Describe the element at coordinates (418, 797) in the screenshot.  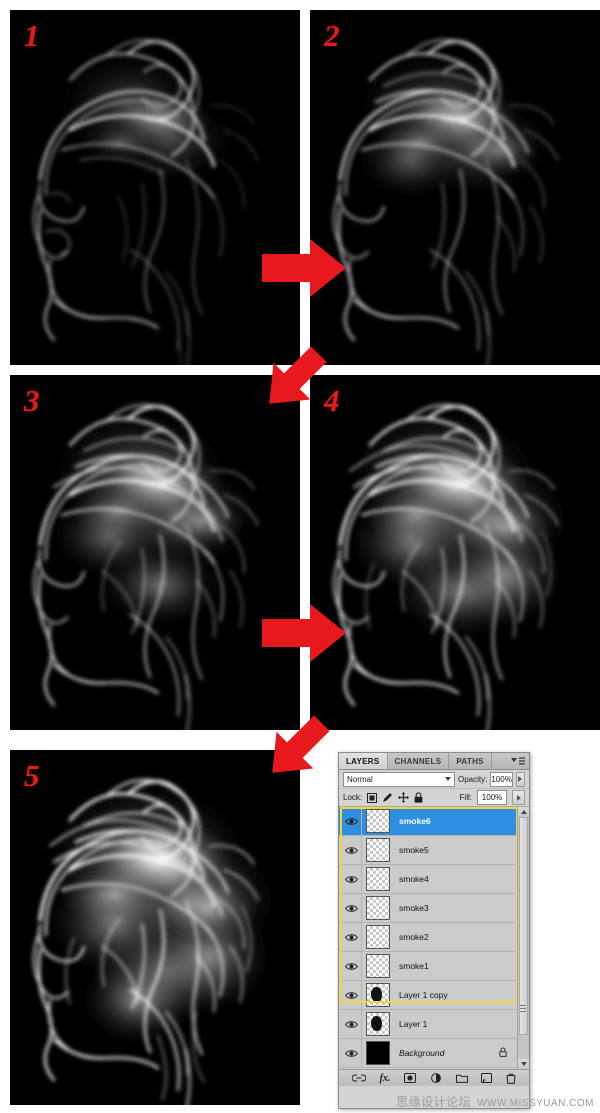
I see `lock-all-icon` at that location.